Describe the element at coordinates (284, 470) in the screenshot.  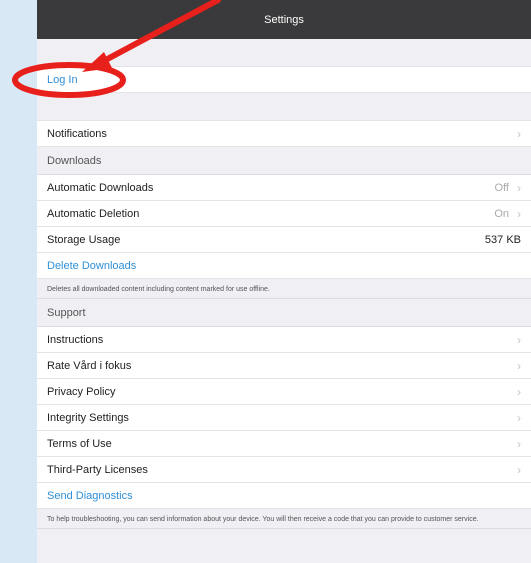
I see `support-item-third-party-licenses: Third-Party Licenses ›` at that location.